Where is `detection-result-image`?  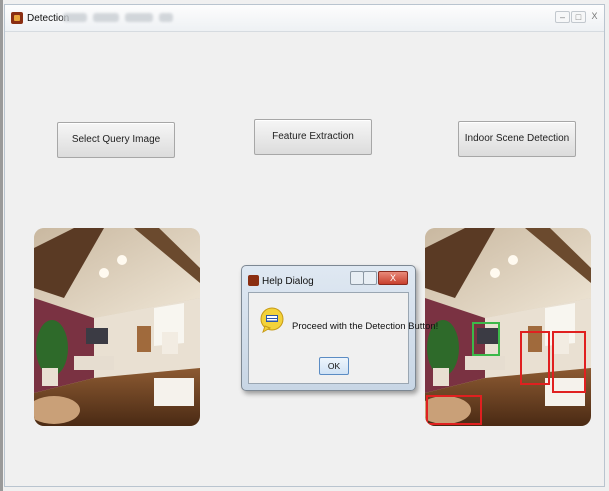 detection-result-image is located at coordinates (508, 327).